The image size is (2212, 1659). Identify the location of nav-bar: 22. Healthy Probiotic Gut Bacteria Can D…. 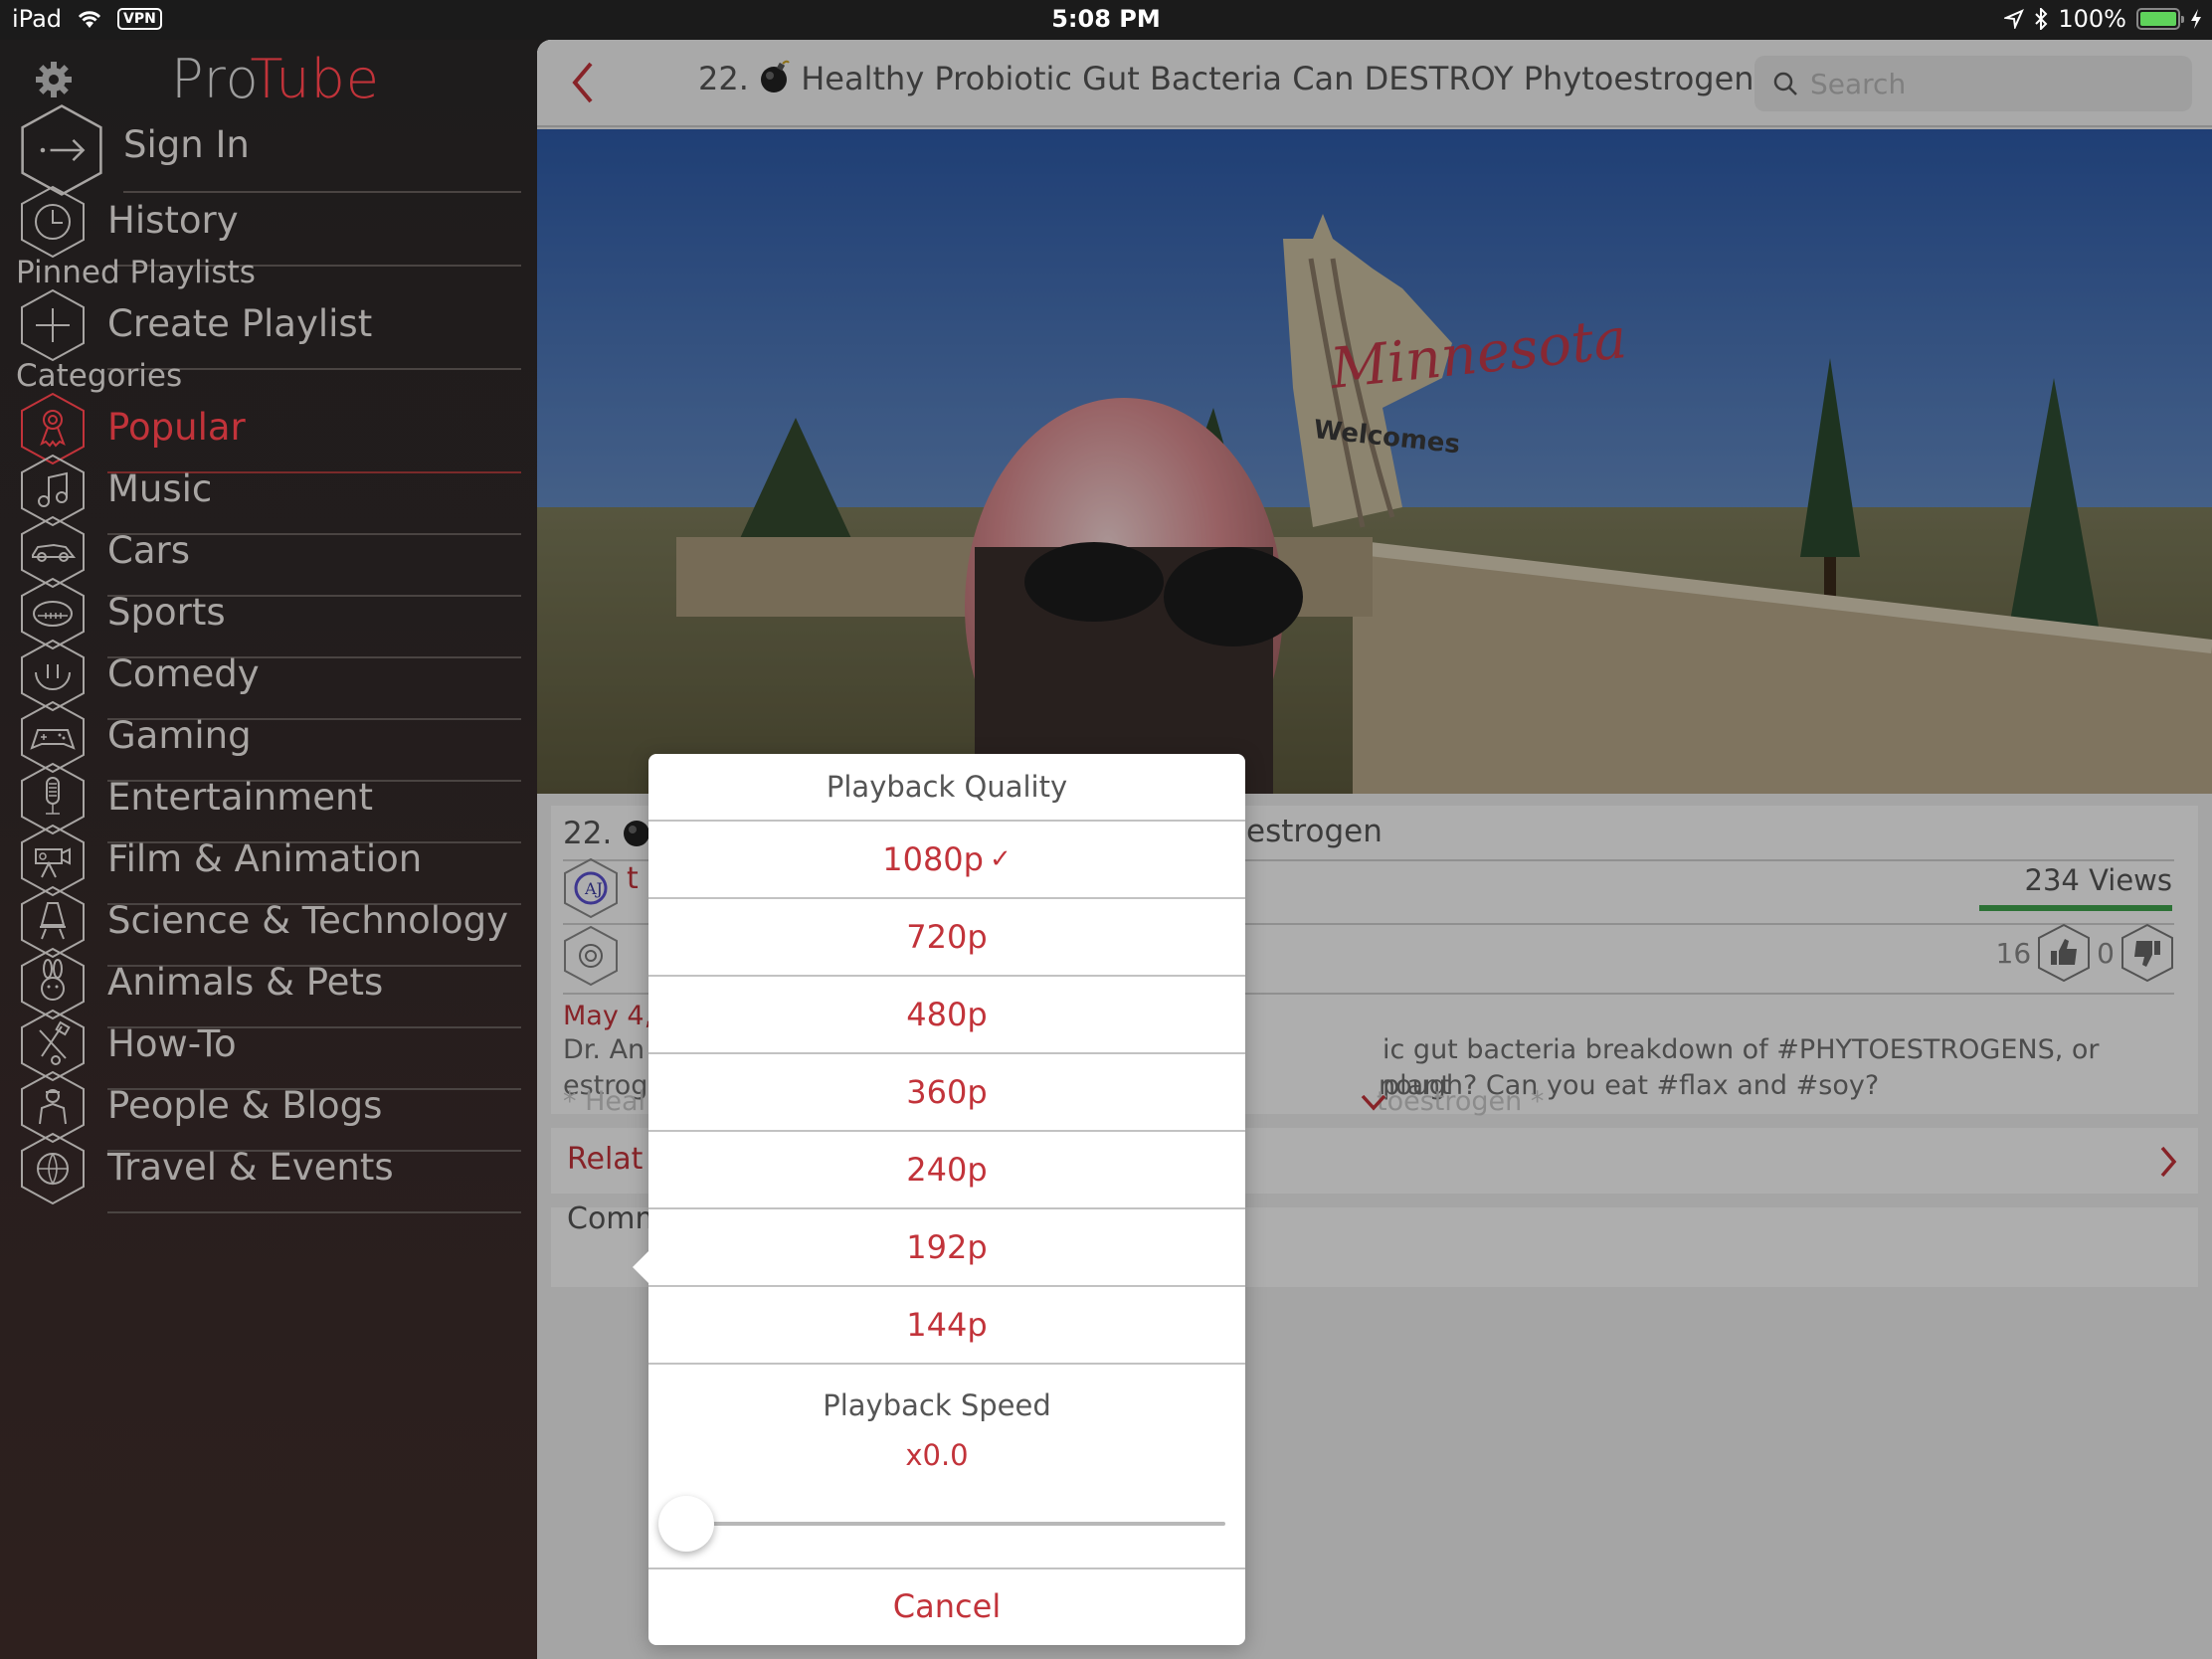
(1374, 83).